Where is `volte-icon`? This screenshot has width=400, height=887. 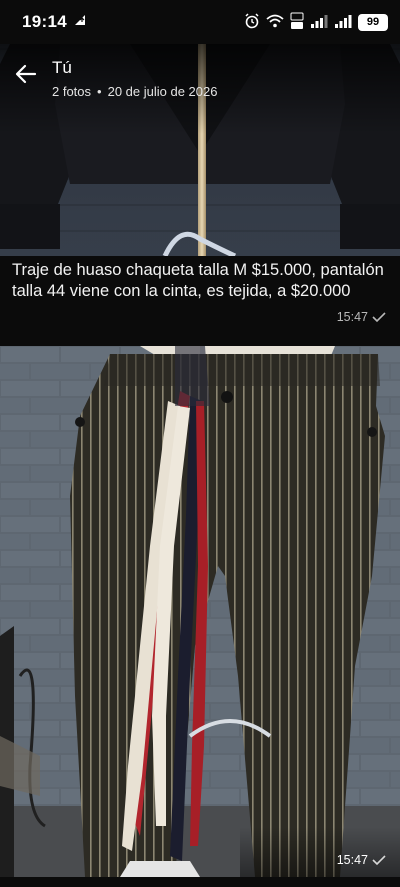 volte-icon is located at coordinates (297, 22).